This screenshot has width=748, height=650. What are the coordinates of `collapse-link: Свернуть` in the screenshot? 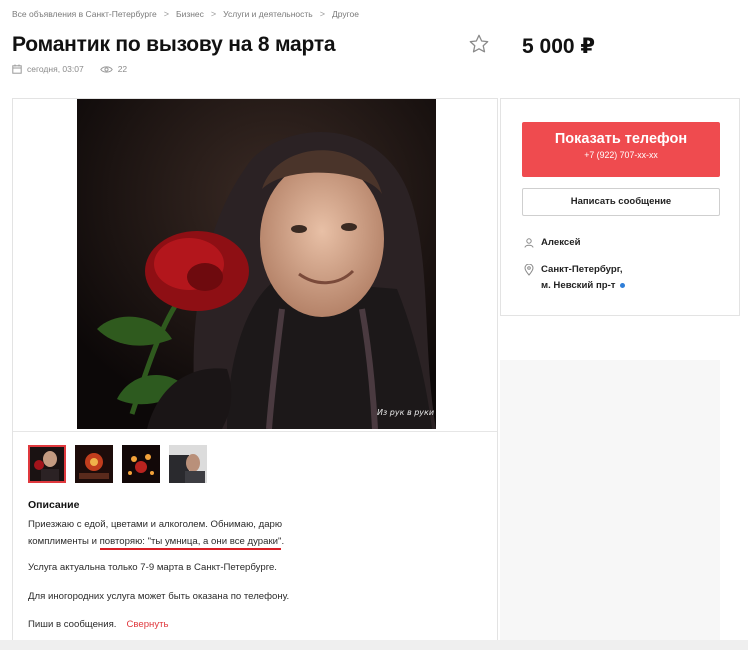 It's located at (147, 624).